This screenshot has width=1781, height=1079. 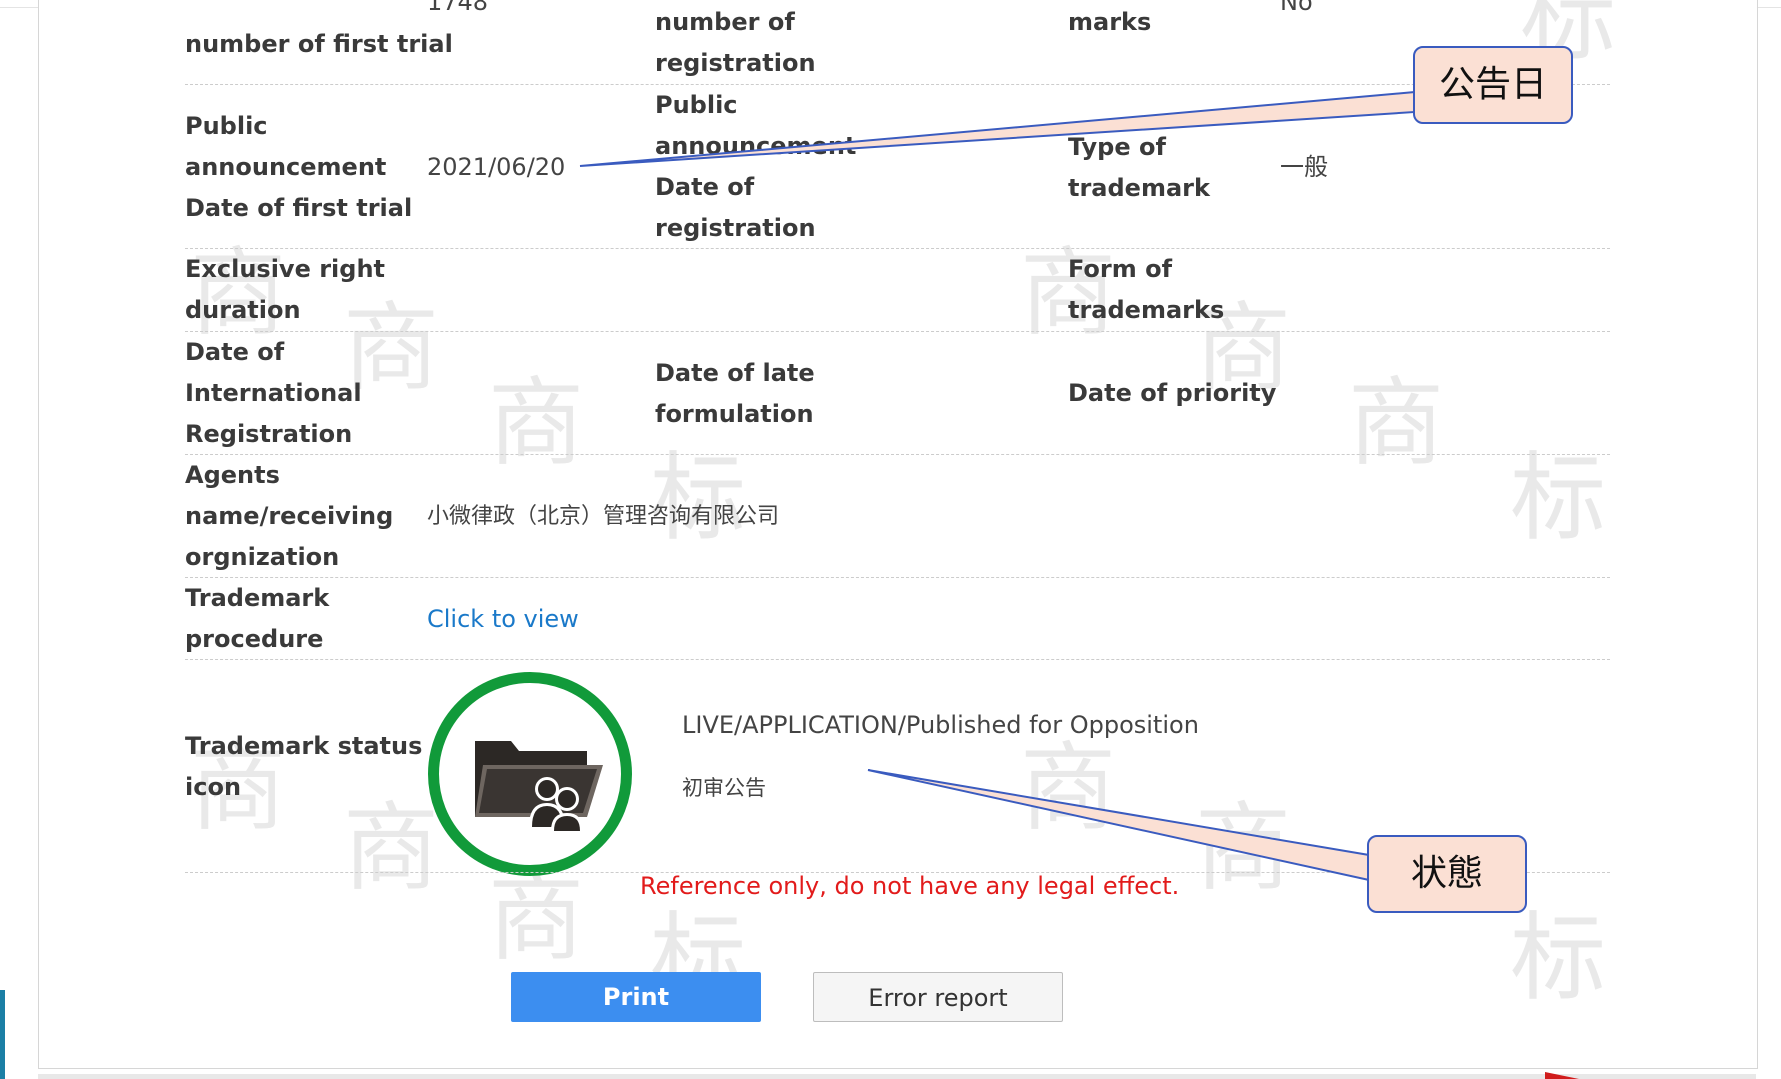 What do you see at coordinates (897, 1076) in the screenshot?
I see `horizontal-scrollbar` at bounding box center [897, 1076].